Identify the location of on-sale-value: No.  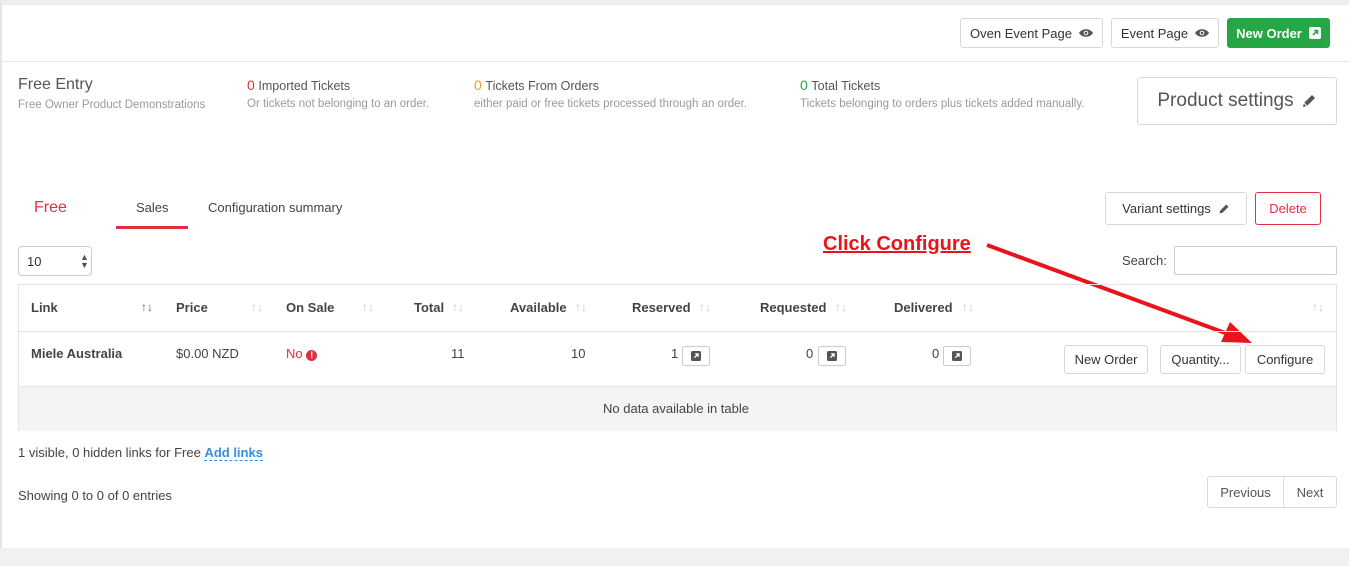
(294, 353).